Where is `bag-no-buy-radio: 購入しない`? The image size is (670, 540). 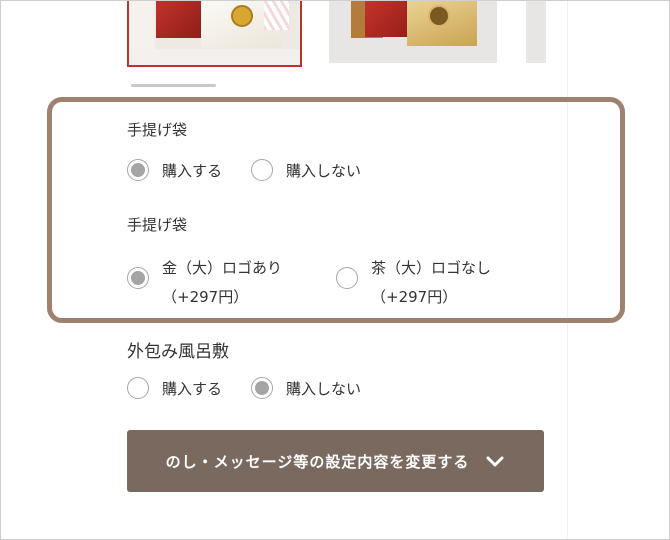
bag-no-buy-radio: 購入しない is located at coordinates (306, 170).